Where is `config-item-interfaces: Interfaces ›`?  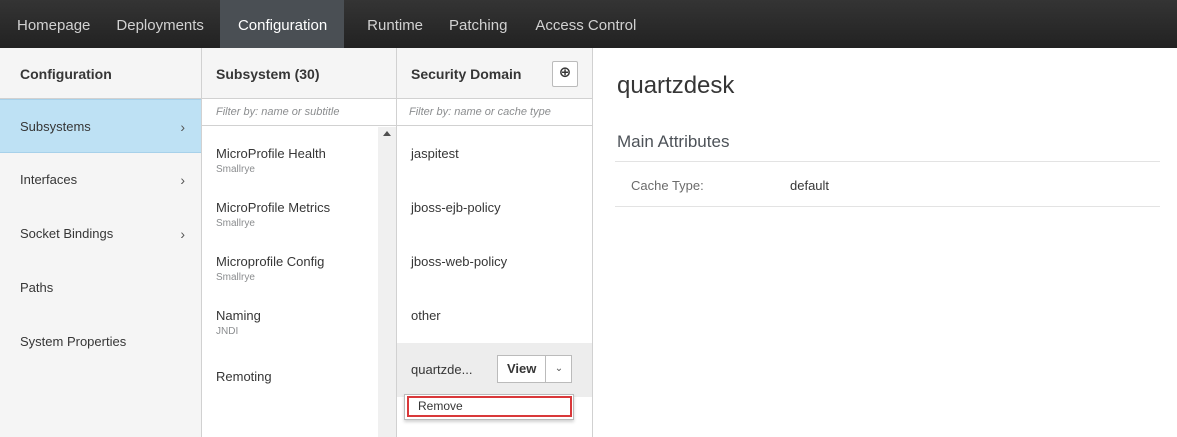
config-item-interfaces: Interfaces › is located at coordinates (100, 180).